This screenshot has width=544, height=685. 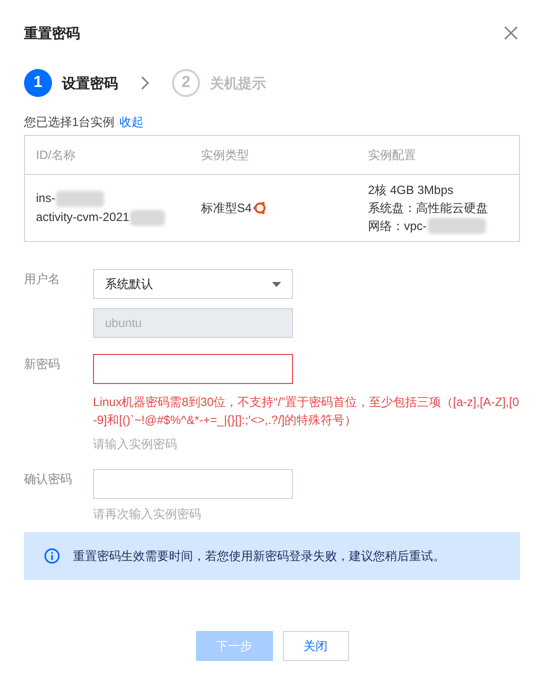 What do you see at coordinates (276, 284) in the screenshot?
I see `caret-icon` at bounding box center [276, 284].